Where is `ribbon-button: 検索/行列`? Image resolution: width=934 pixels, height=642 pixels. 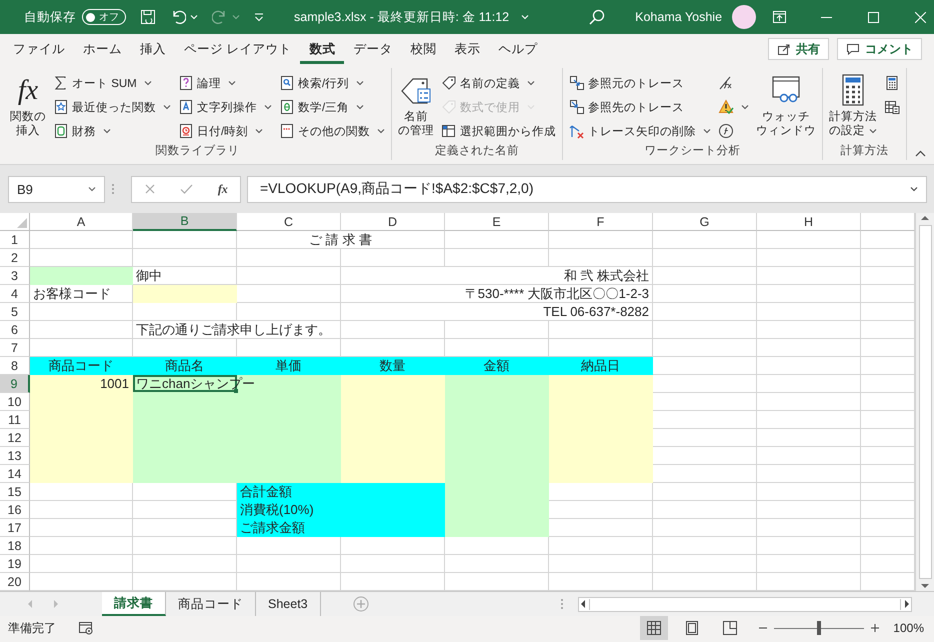
ribbon-button: 検索/行列 is located at coordinates (332, 83).